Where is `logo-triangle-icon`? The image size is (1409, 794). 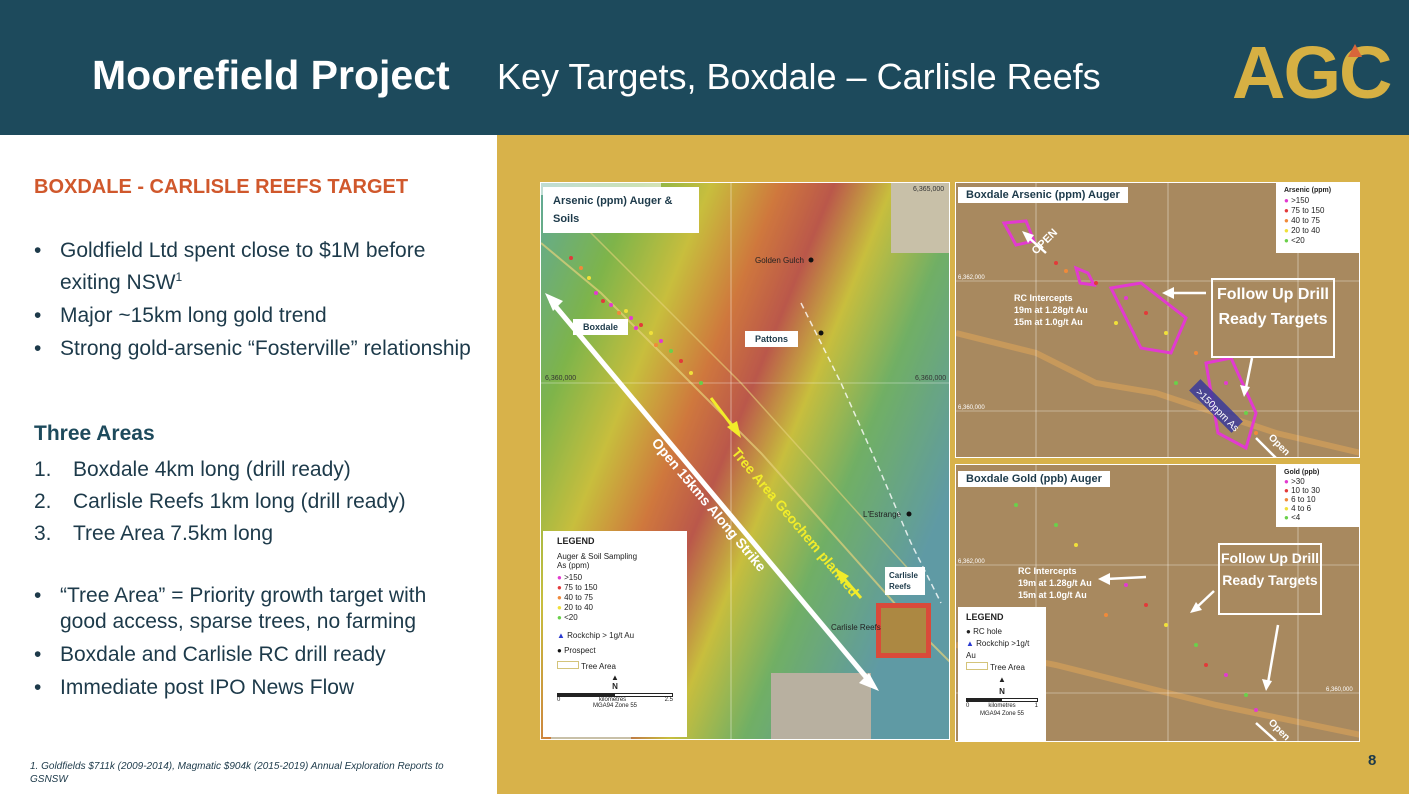 logo-triangle-icon is located at coordinates (1355, 50).